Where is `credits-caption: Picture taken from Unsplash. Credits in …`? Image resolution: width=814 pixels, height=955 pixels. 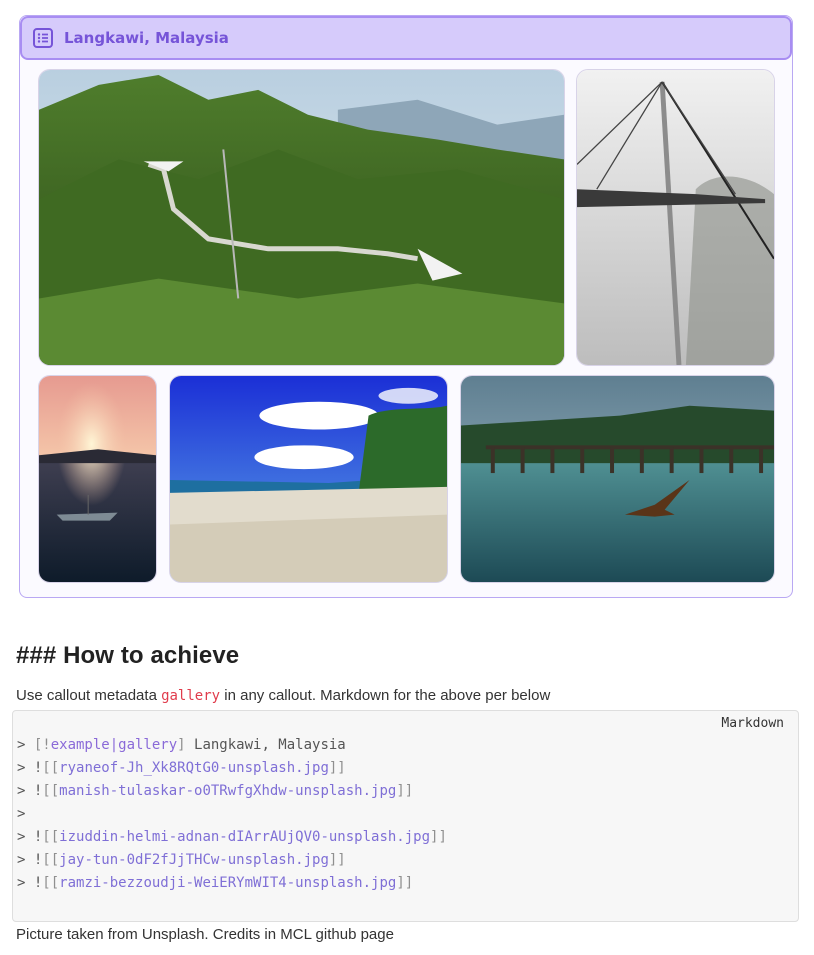 credits-caption: Picture taken from Unsplash. Credits in … is located at coordinates (205, 934).